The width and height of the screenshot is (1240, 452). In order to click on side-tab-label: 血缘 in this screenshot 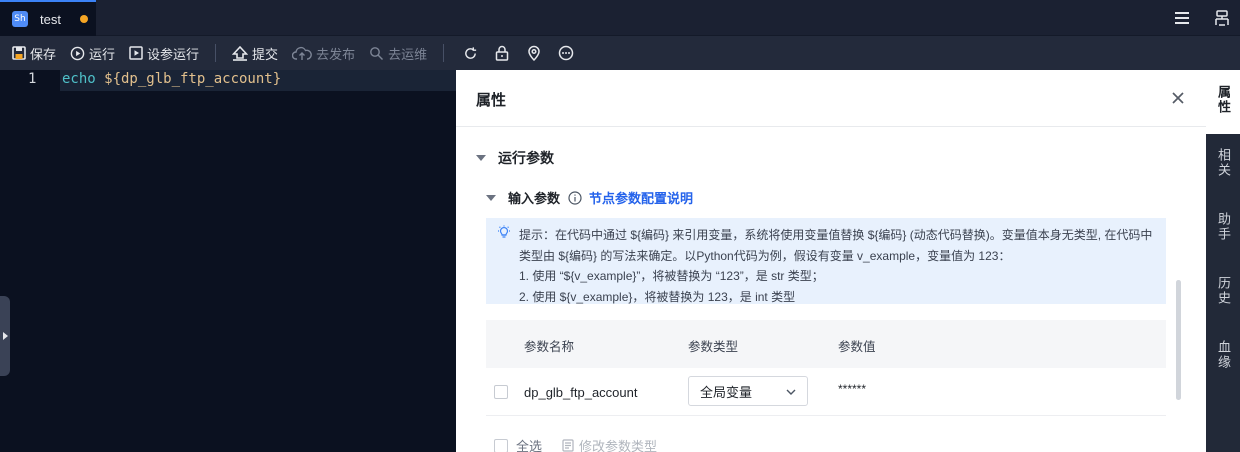, I will do `click(1223, 355)`.